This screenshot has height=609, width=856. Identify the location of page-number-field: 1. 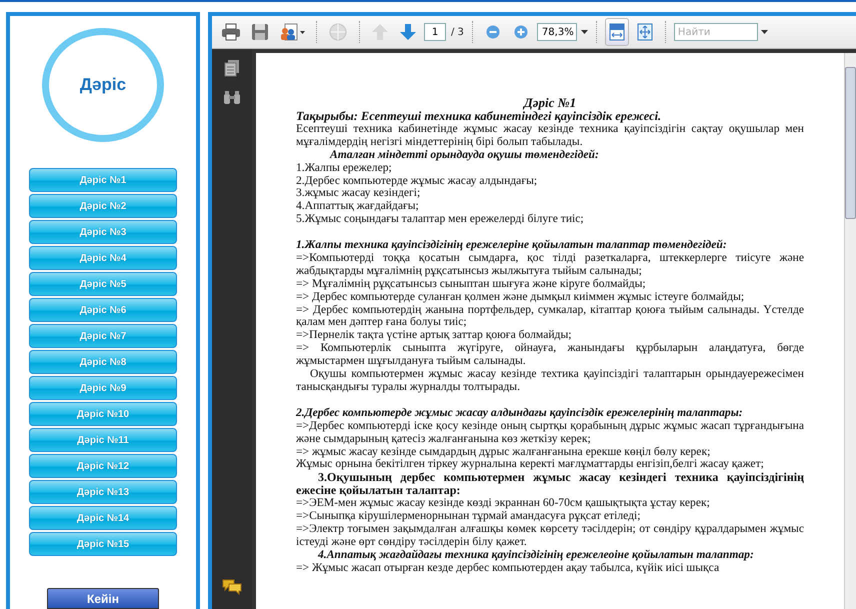
(435, 32).